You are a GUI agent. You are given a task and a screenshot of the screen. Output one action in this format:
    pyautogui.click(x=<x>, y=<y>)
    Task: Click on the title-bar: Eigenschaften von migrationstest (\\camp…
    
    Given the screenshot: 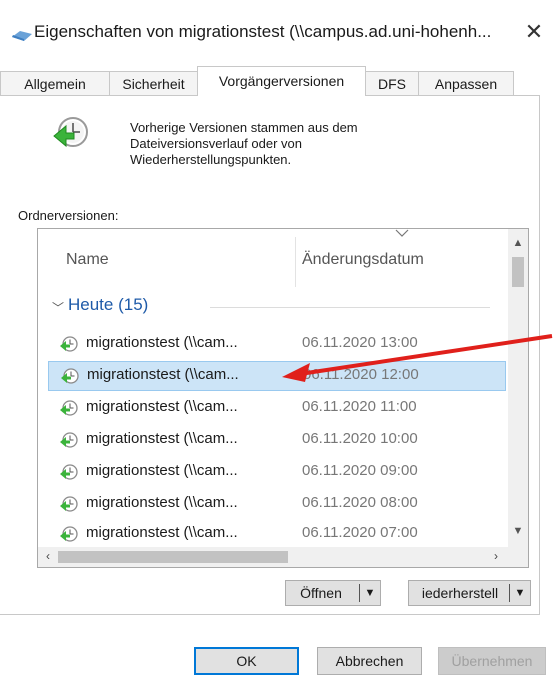 What is the action you would take?
    pyautogui.click(x=277, y=33)
    